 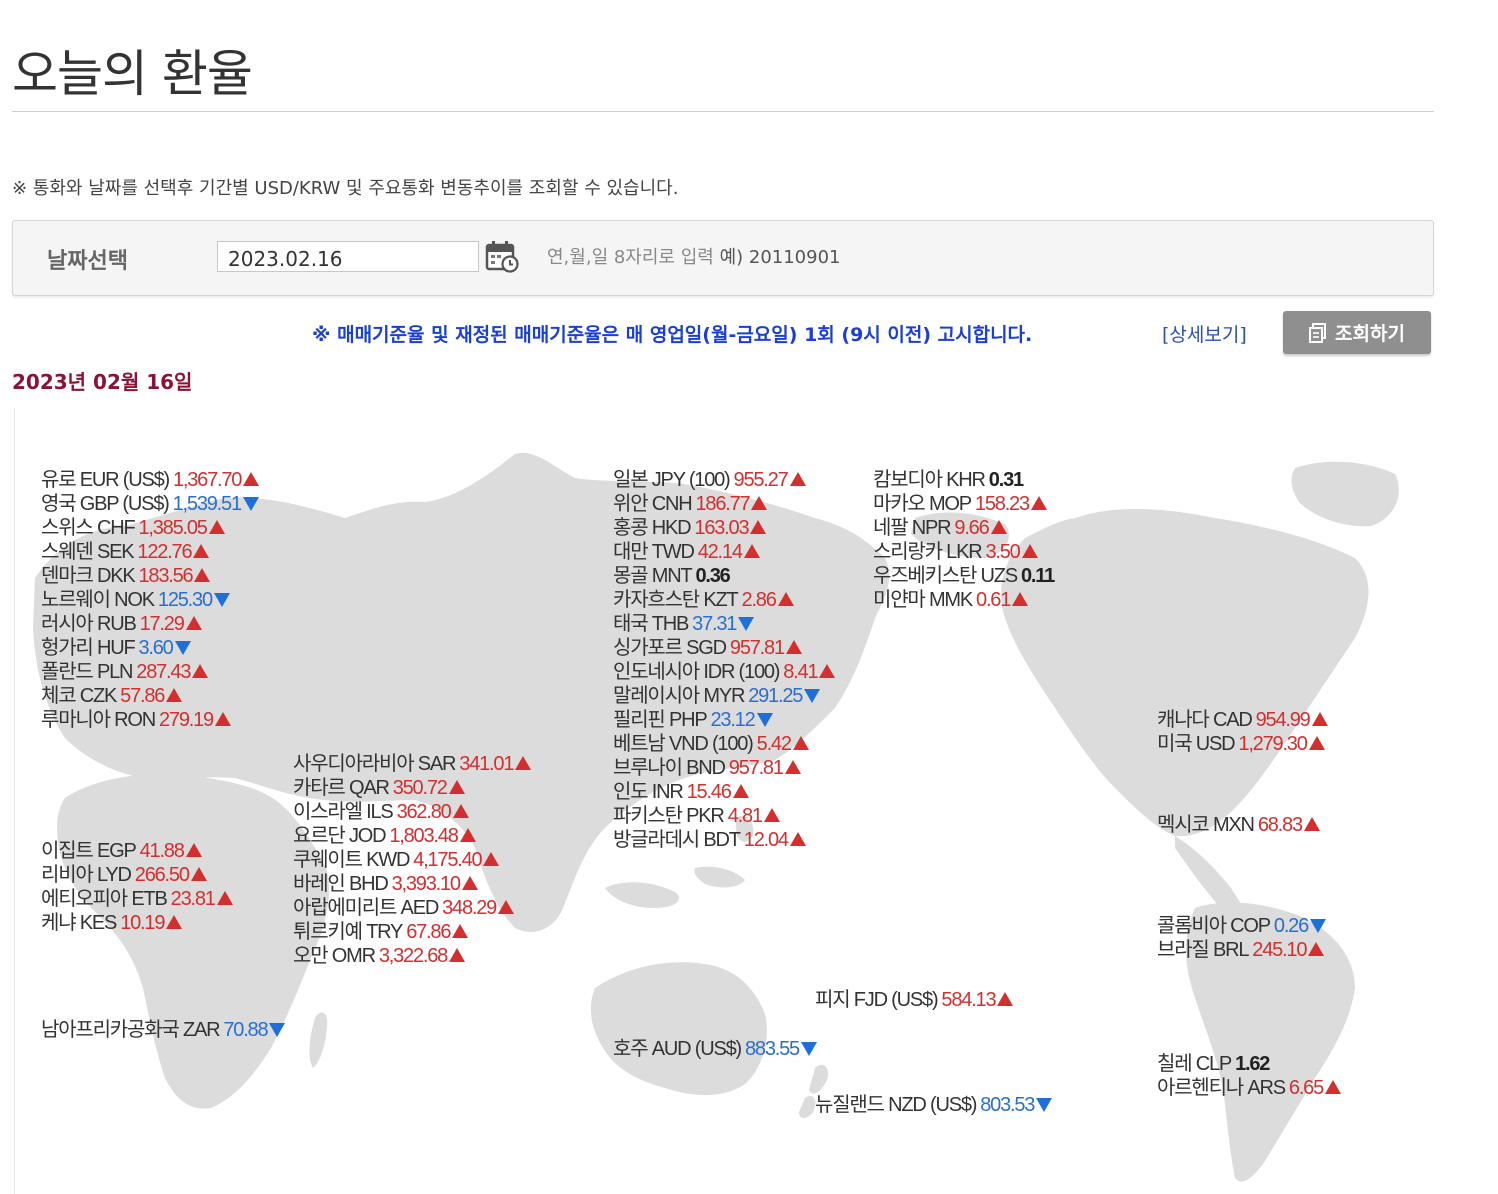 What do you see at coordinates (1272, 744) in the screenshot?
I see `currency-rate: 1,279.30` at bounding box center [1272, 744].